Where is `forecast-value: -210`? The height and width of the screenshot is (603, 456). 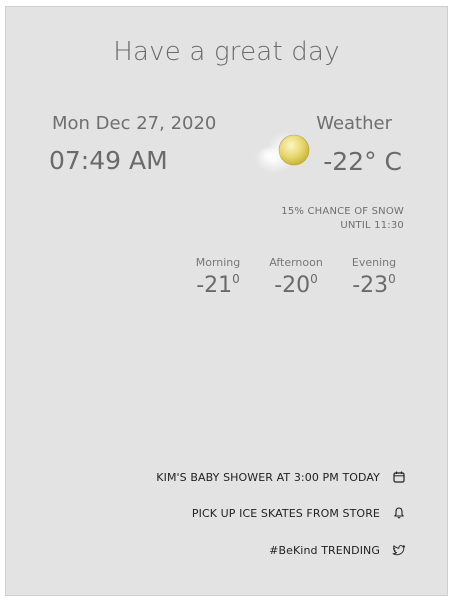
forecast-value: -210 is located at coordinates (218, 285).